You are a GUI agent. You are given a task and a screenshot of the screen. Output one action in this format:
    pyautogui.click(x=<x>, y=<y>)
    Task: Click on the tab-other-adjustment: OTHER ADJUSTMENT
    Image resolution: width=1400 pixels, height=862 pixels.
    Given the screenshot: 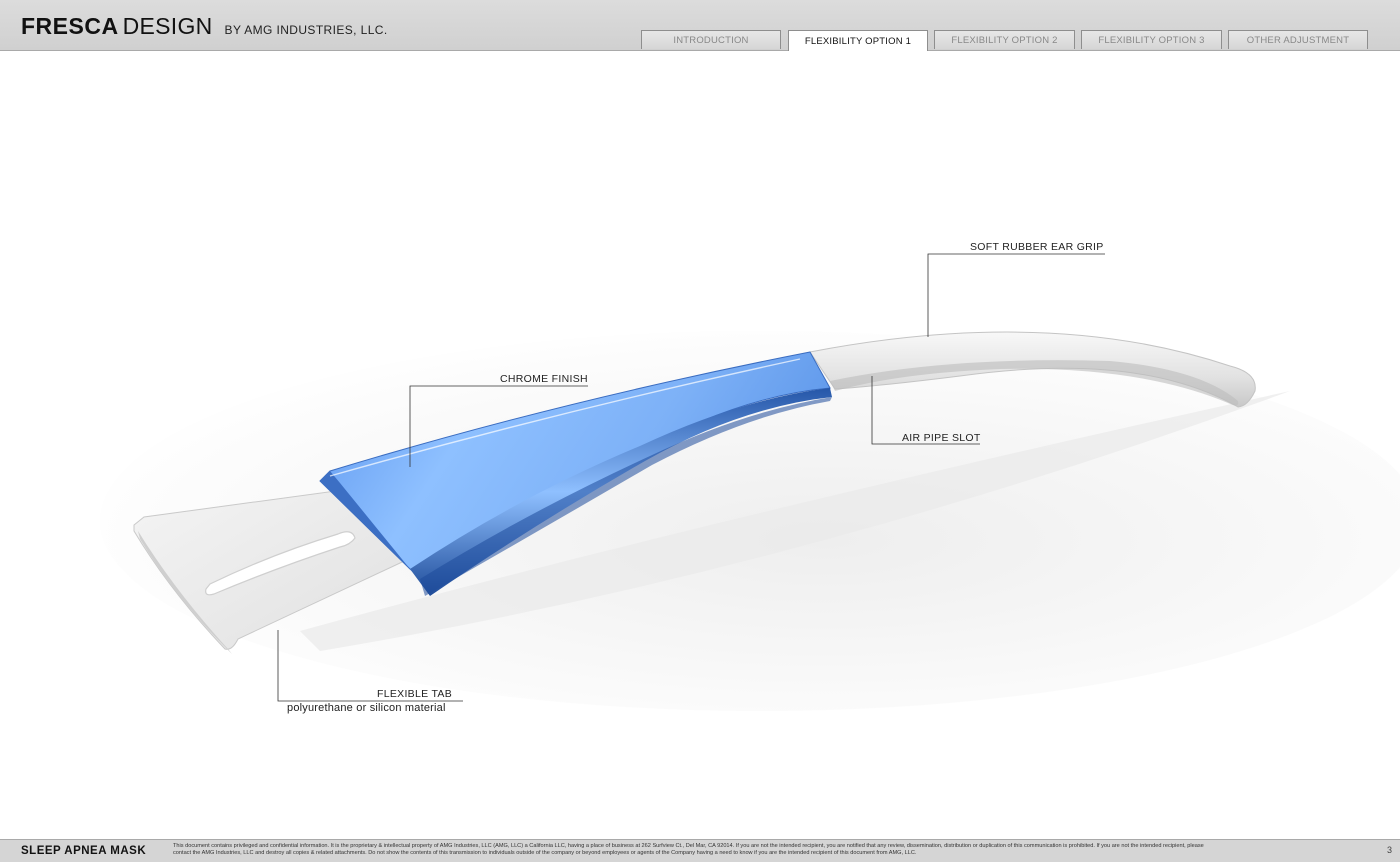 What is the action you would take?
    pyautogui.click(x=1298, y=39)
    